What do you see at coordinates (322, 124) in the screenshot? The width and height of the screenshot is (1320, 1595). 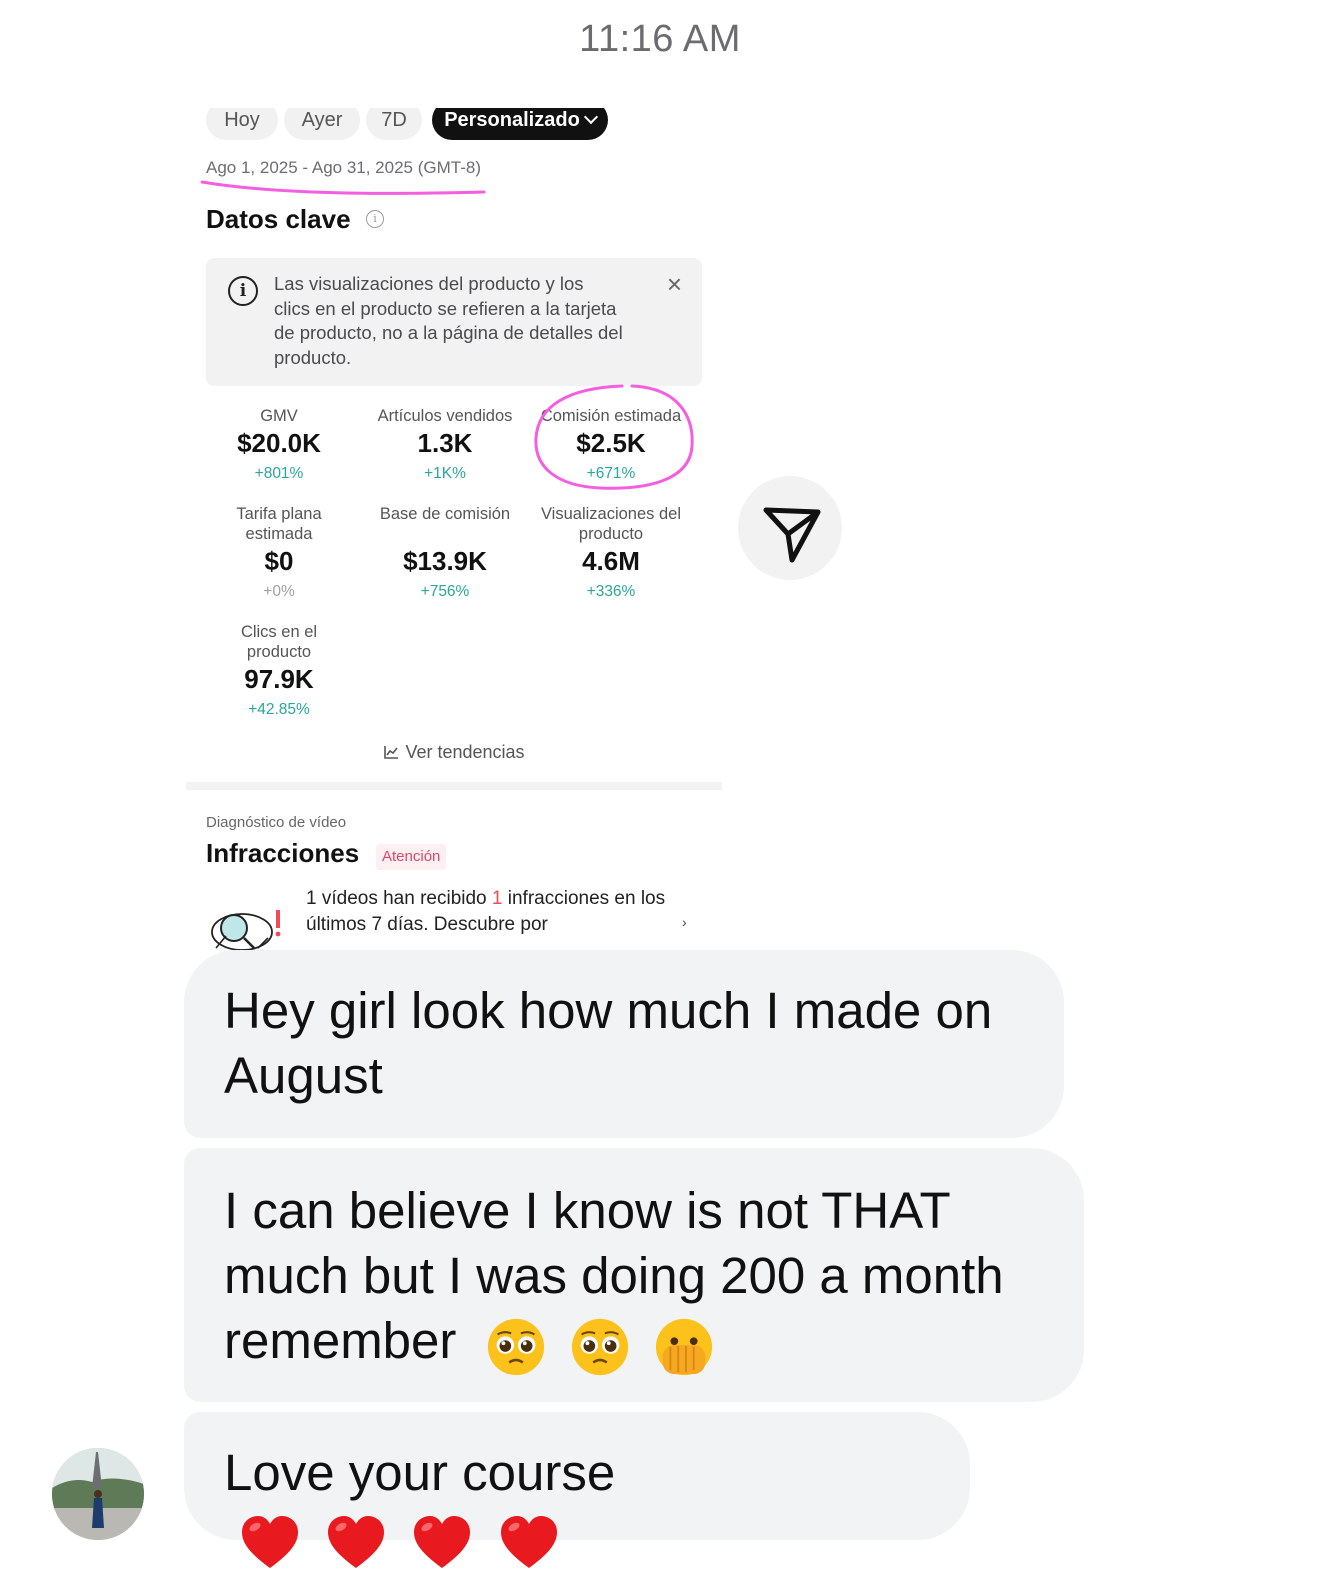 I see `filter-yesterday: Ayer` at bounding box center [322, 124].